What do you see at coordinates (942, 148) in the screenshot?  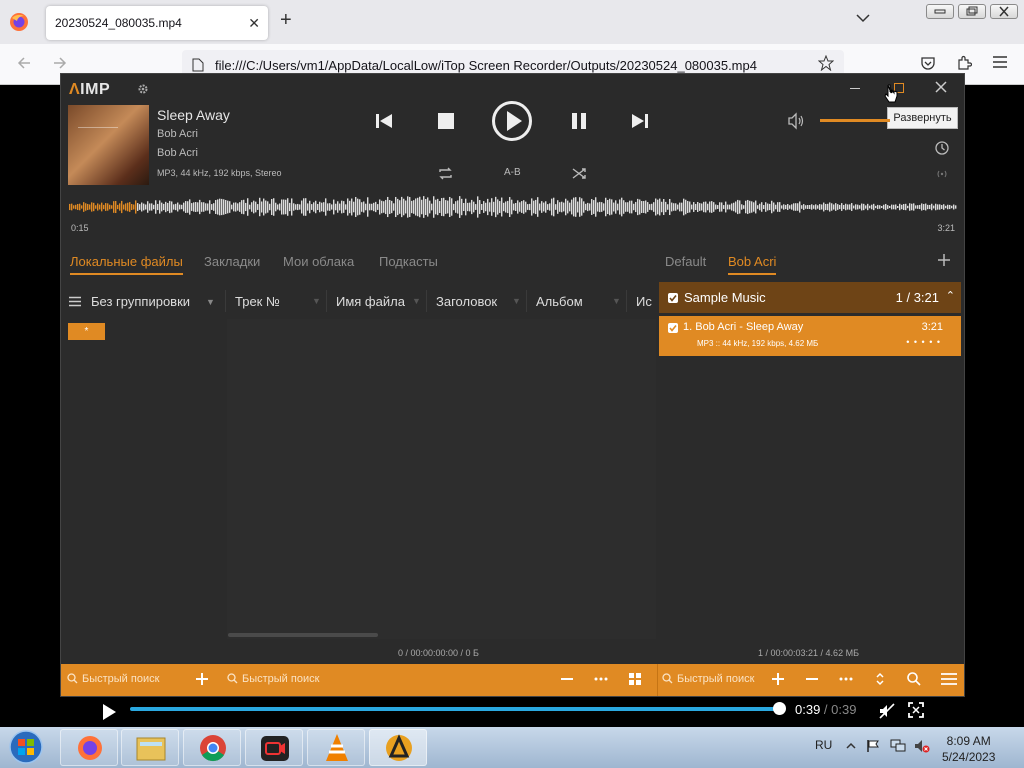 I see `clock-icon` at bounding box center [942, 148].